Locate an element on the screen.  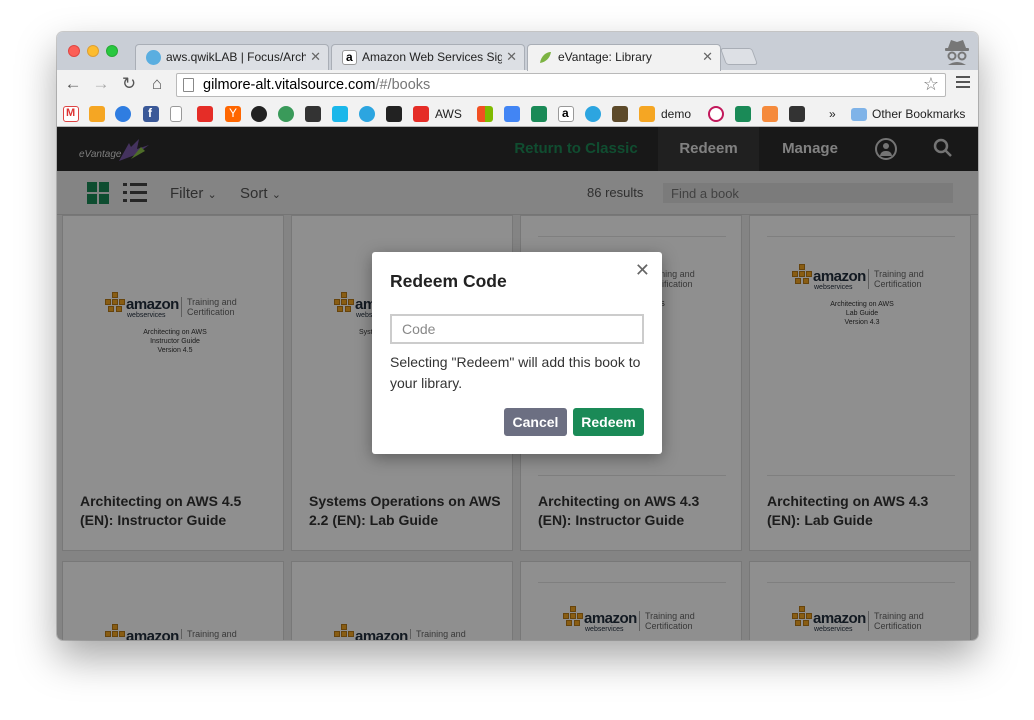
tab-label: eVantage: Library is located at coordinates (605, 57).